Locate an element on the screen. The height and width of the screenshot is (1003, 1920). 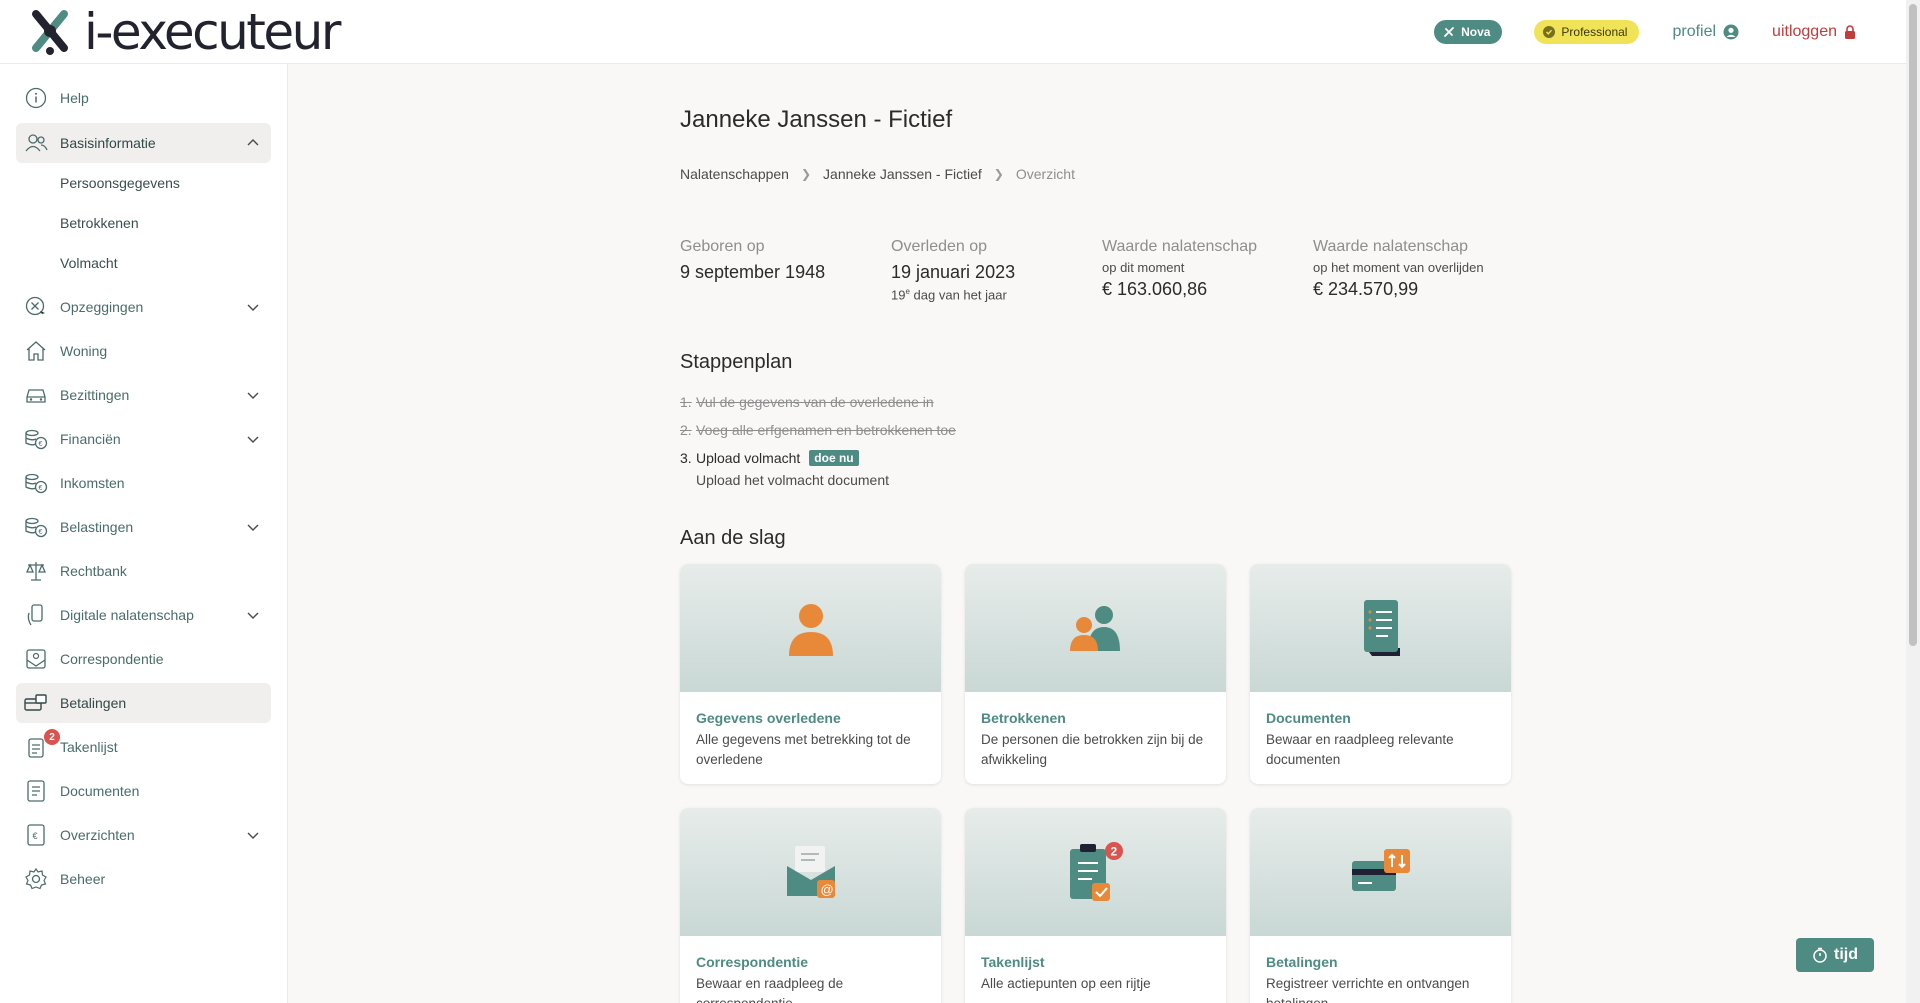
fact-value: € 163.060,86 is located at coordinates (1155, 289).